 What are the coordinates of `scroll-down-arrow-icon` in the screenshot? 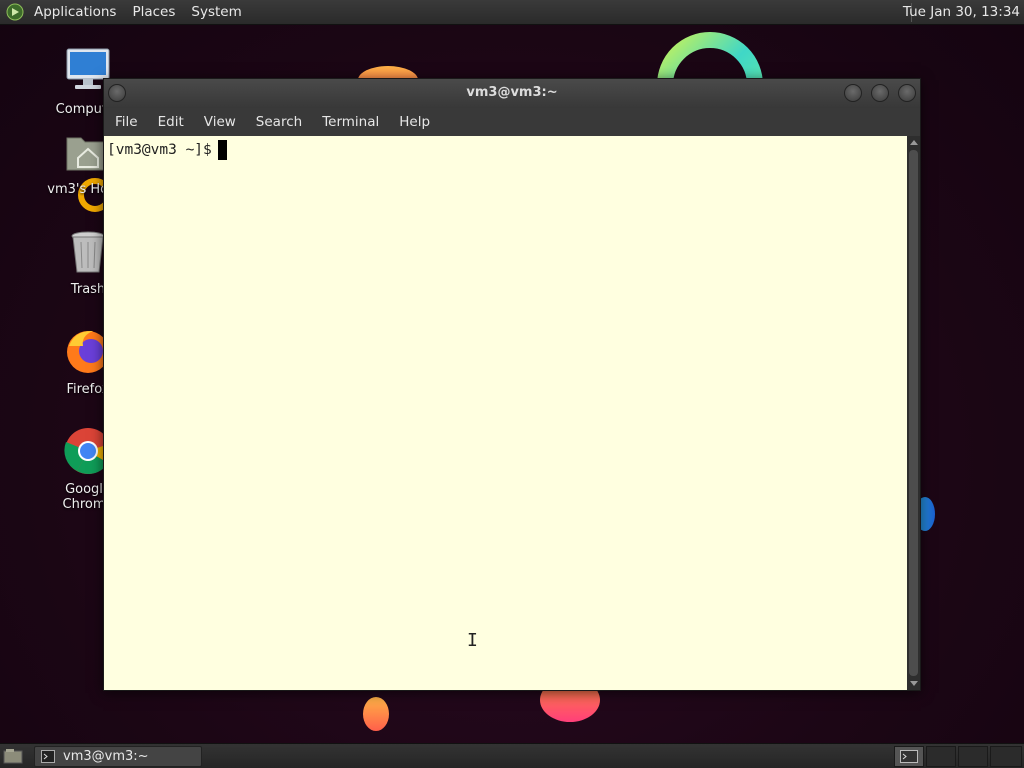 It's located at (914, 683).